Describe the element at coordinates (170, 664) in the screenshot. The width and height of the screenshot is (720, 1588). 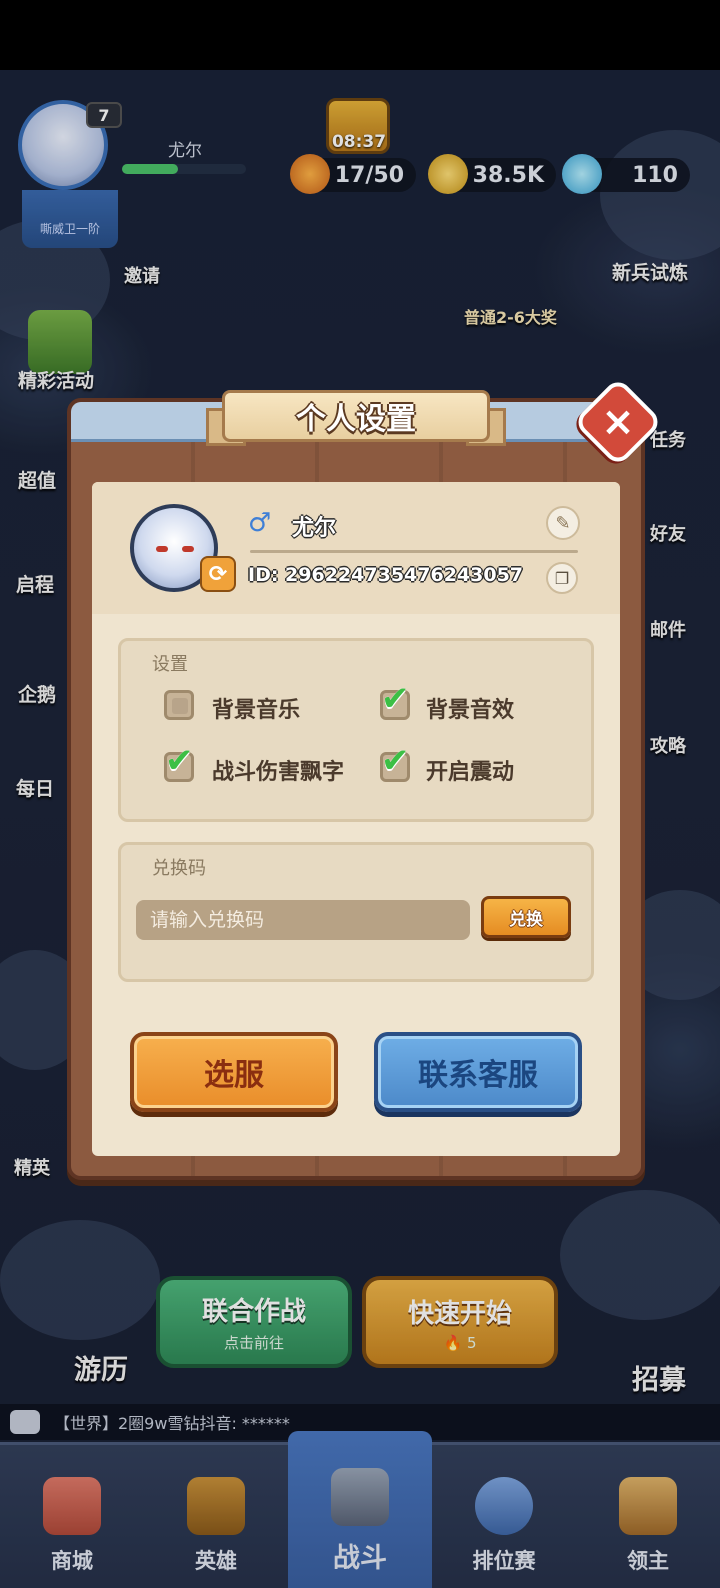
I see `settings-section-title: 设置` at that location.